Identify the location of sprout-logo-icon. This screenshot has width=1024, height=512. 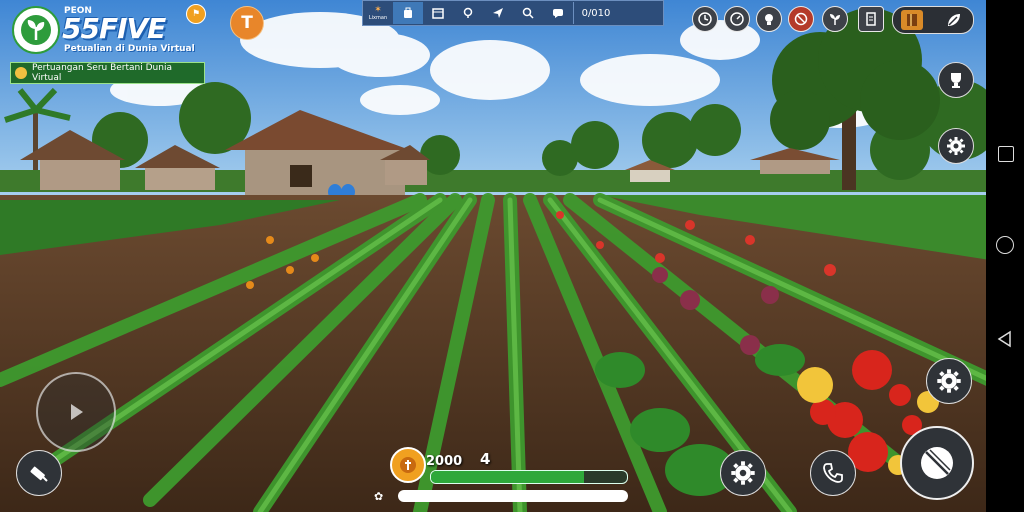
(36, 30).